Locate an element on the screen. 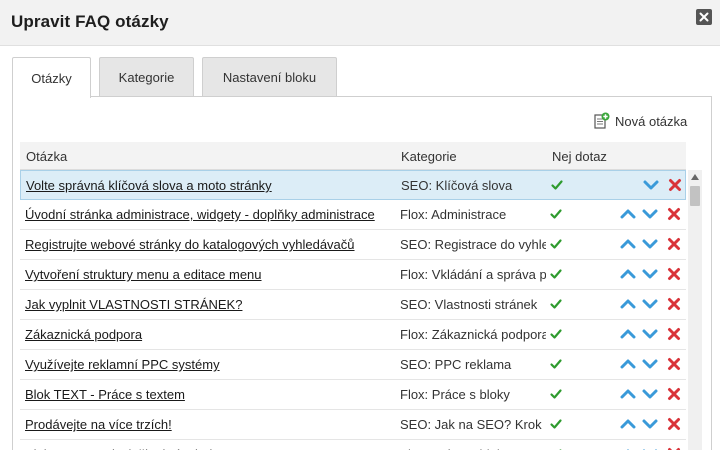 The image size is (720, 450). close-icon is located at coordinates (704, 17).